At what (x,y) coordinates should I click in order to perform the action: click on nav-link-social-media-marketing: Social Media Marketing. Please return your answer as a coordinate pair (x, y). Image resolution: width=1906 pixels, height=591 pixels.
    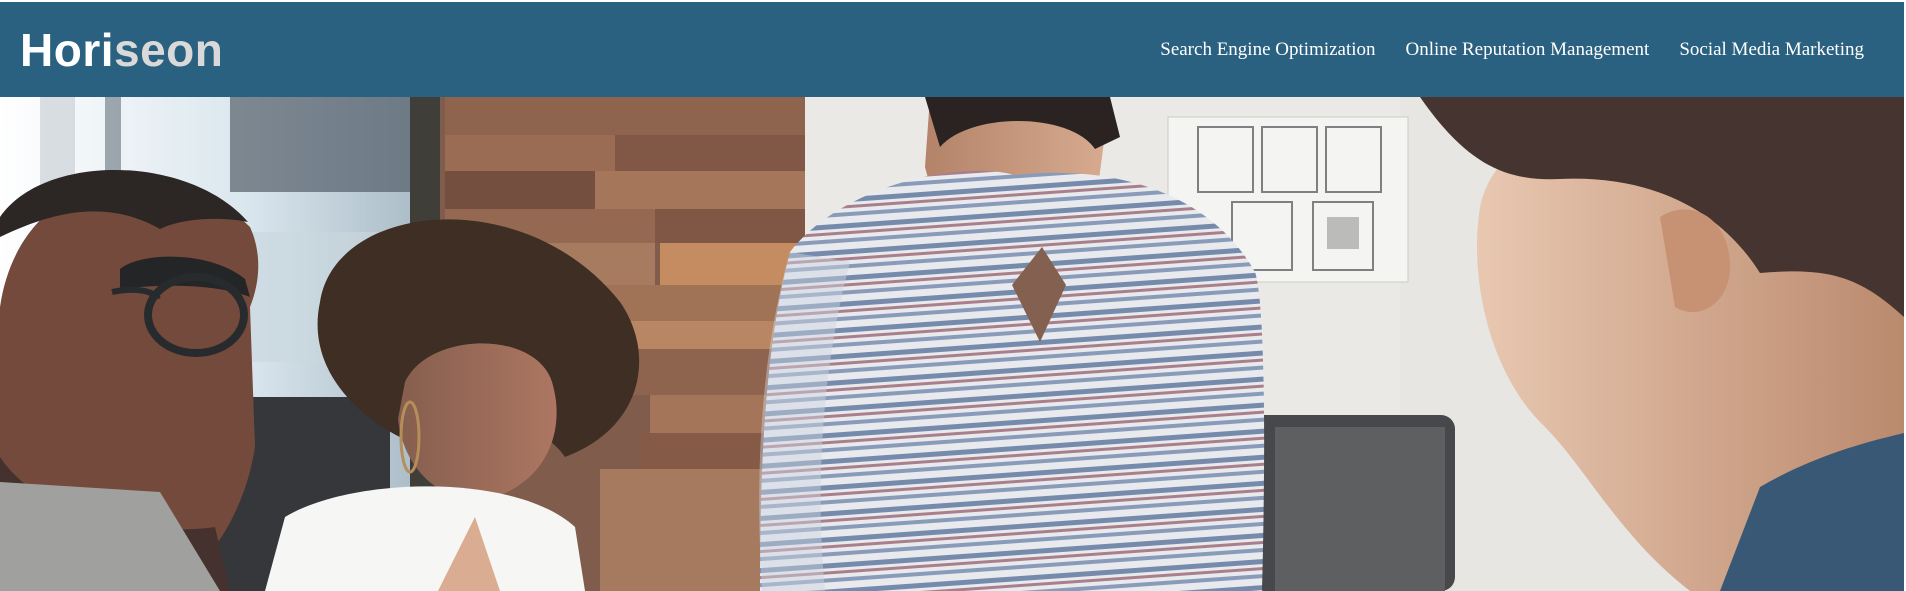
    Looking at the image, I should click on (1771, 50).